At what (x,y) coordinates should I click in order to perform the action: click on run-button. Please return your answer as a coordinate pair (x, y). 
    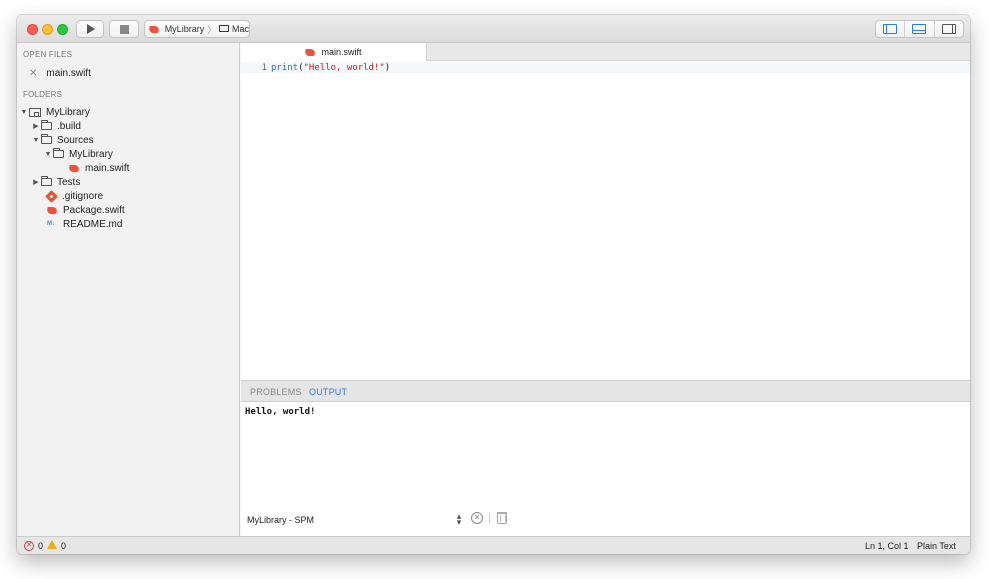
    Looking at the image, I should click on (90, 29).